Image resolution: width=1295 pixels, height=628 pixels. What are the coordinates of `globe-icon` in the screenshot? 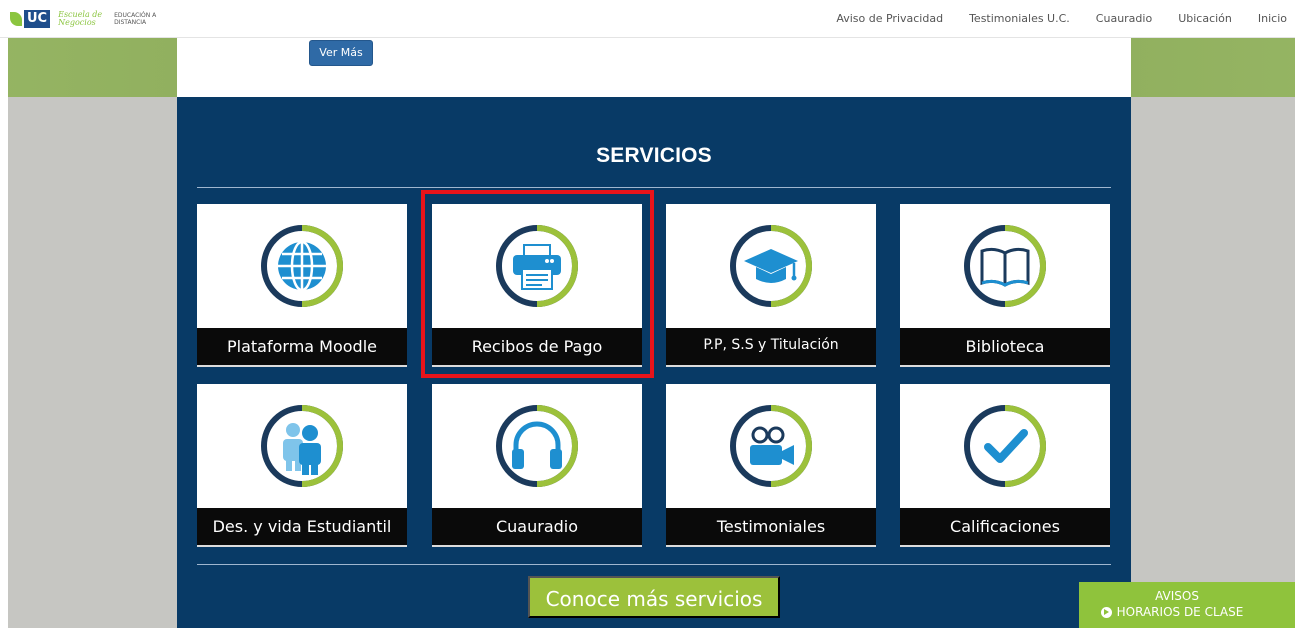 It's located at (302, 266).